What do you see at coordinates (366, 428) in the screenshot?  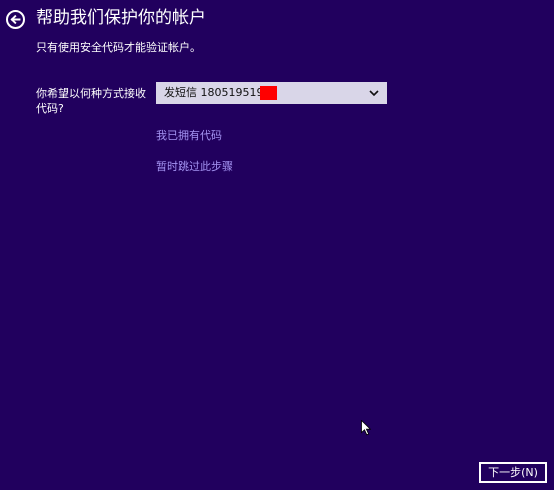 I see `mouse-pointer-icon` at bounding box center [366, 428].